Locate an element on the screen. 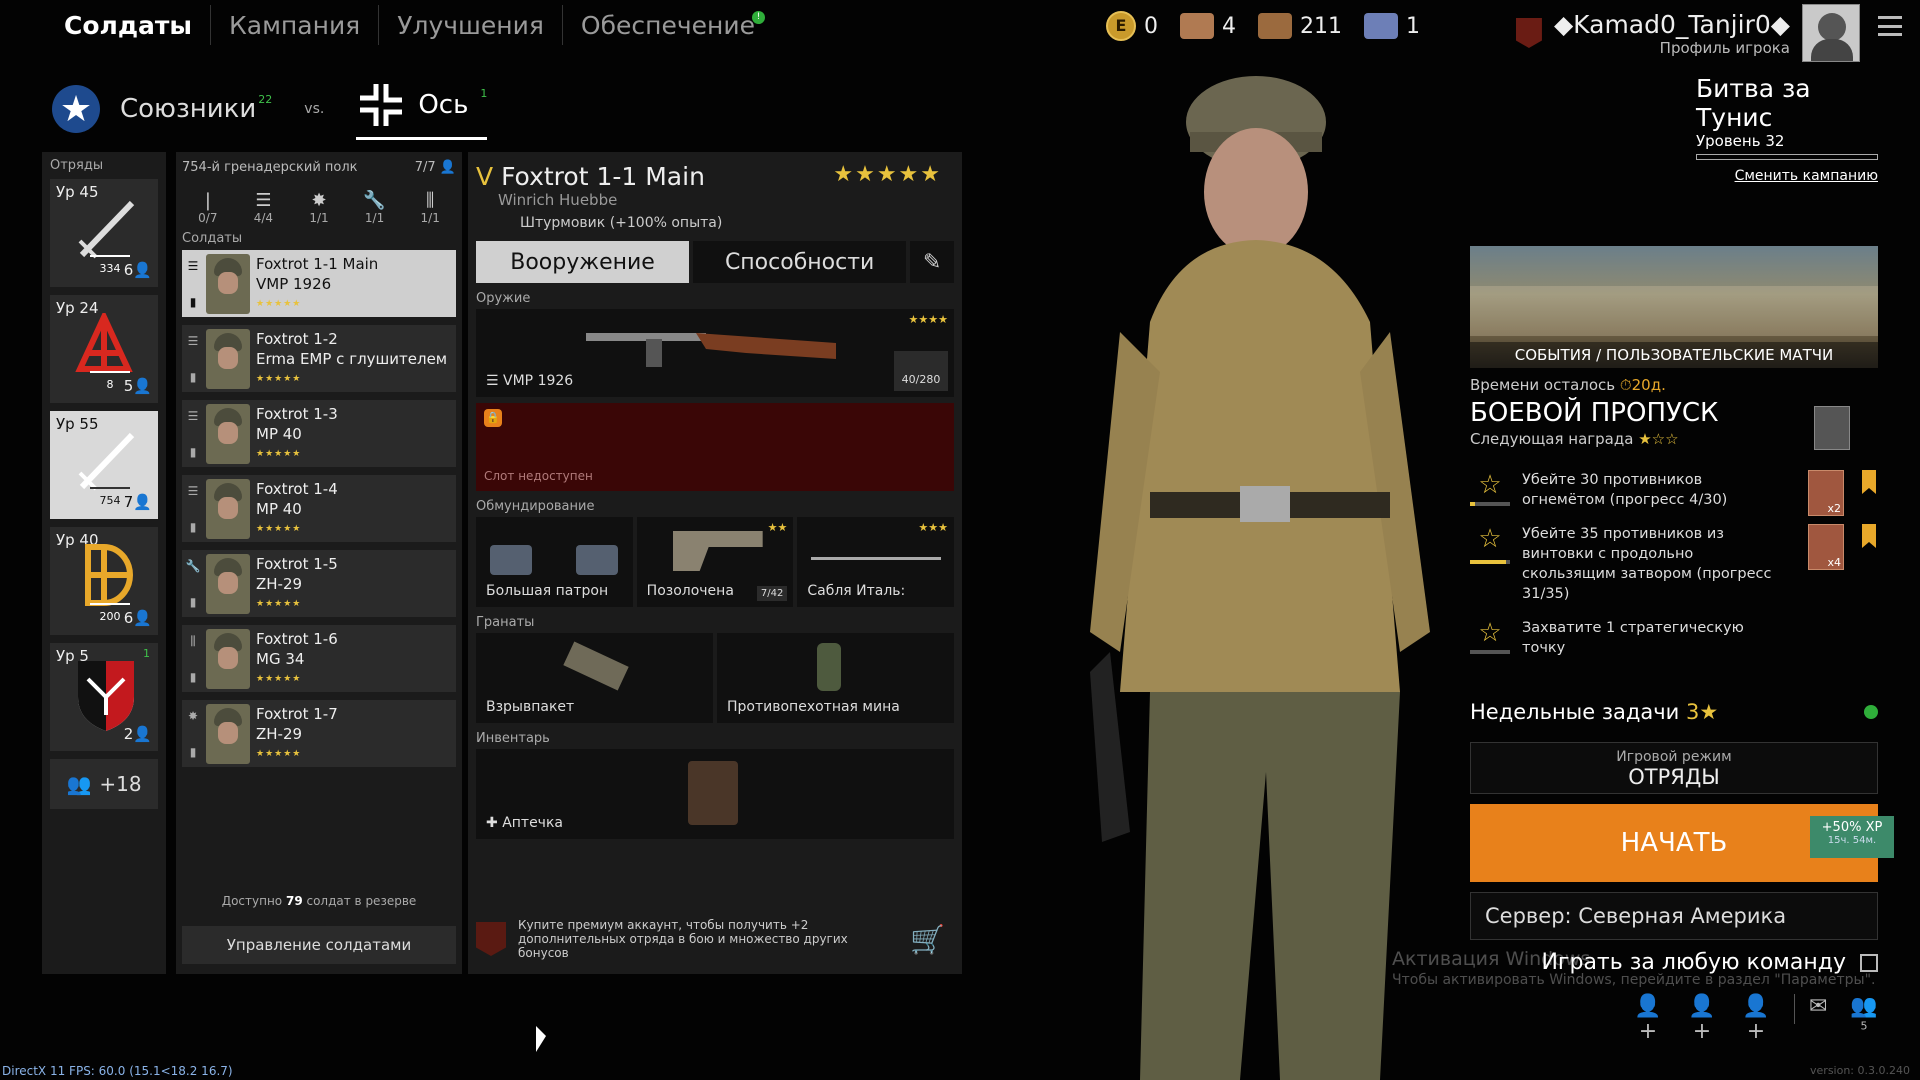  campaign-title: Битва за Тунис is located at coordinates (1753, 103).